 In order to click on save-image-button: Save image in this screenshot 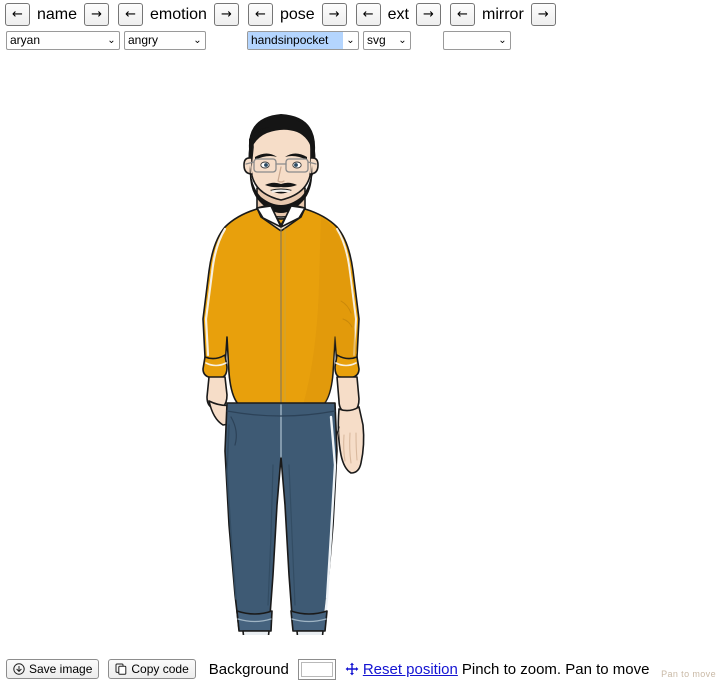, I will do `click(53, 669)`.